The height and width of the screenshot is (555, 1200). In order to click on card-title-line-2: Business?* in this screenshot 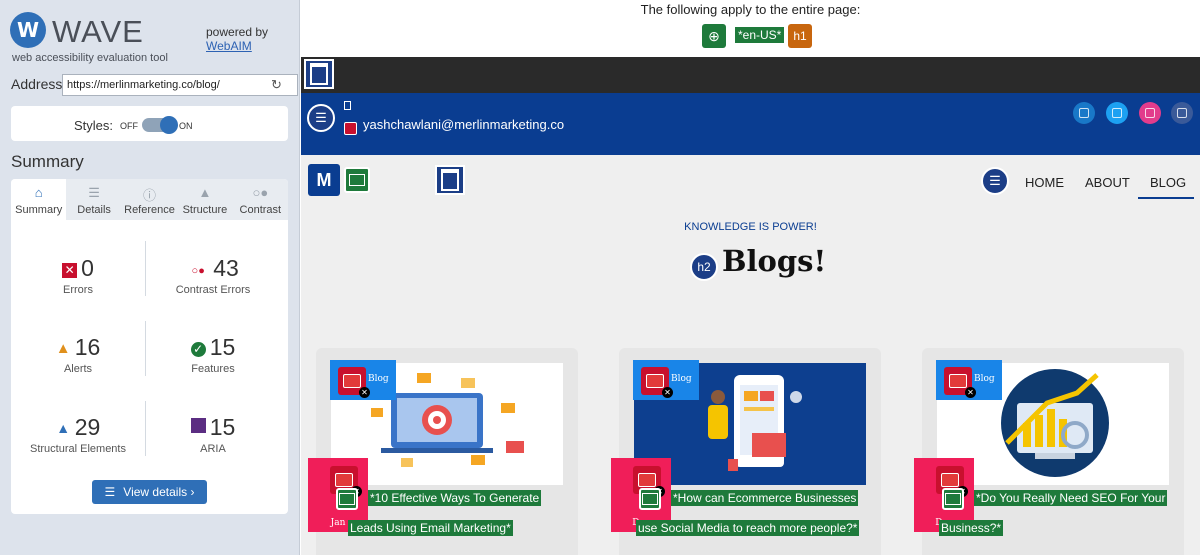, I will do `click(971, 528)`.